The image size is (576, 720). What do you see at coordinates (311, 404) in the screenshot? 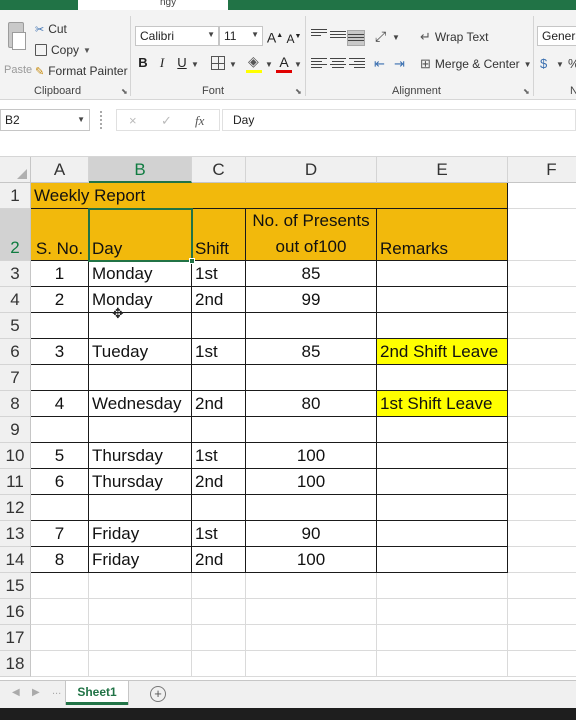
I see `cell-d8: 80` at bounding box center [311, 404].